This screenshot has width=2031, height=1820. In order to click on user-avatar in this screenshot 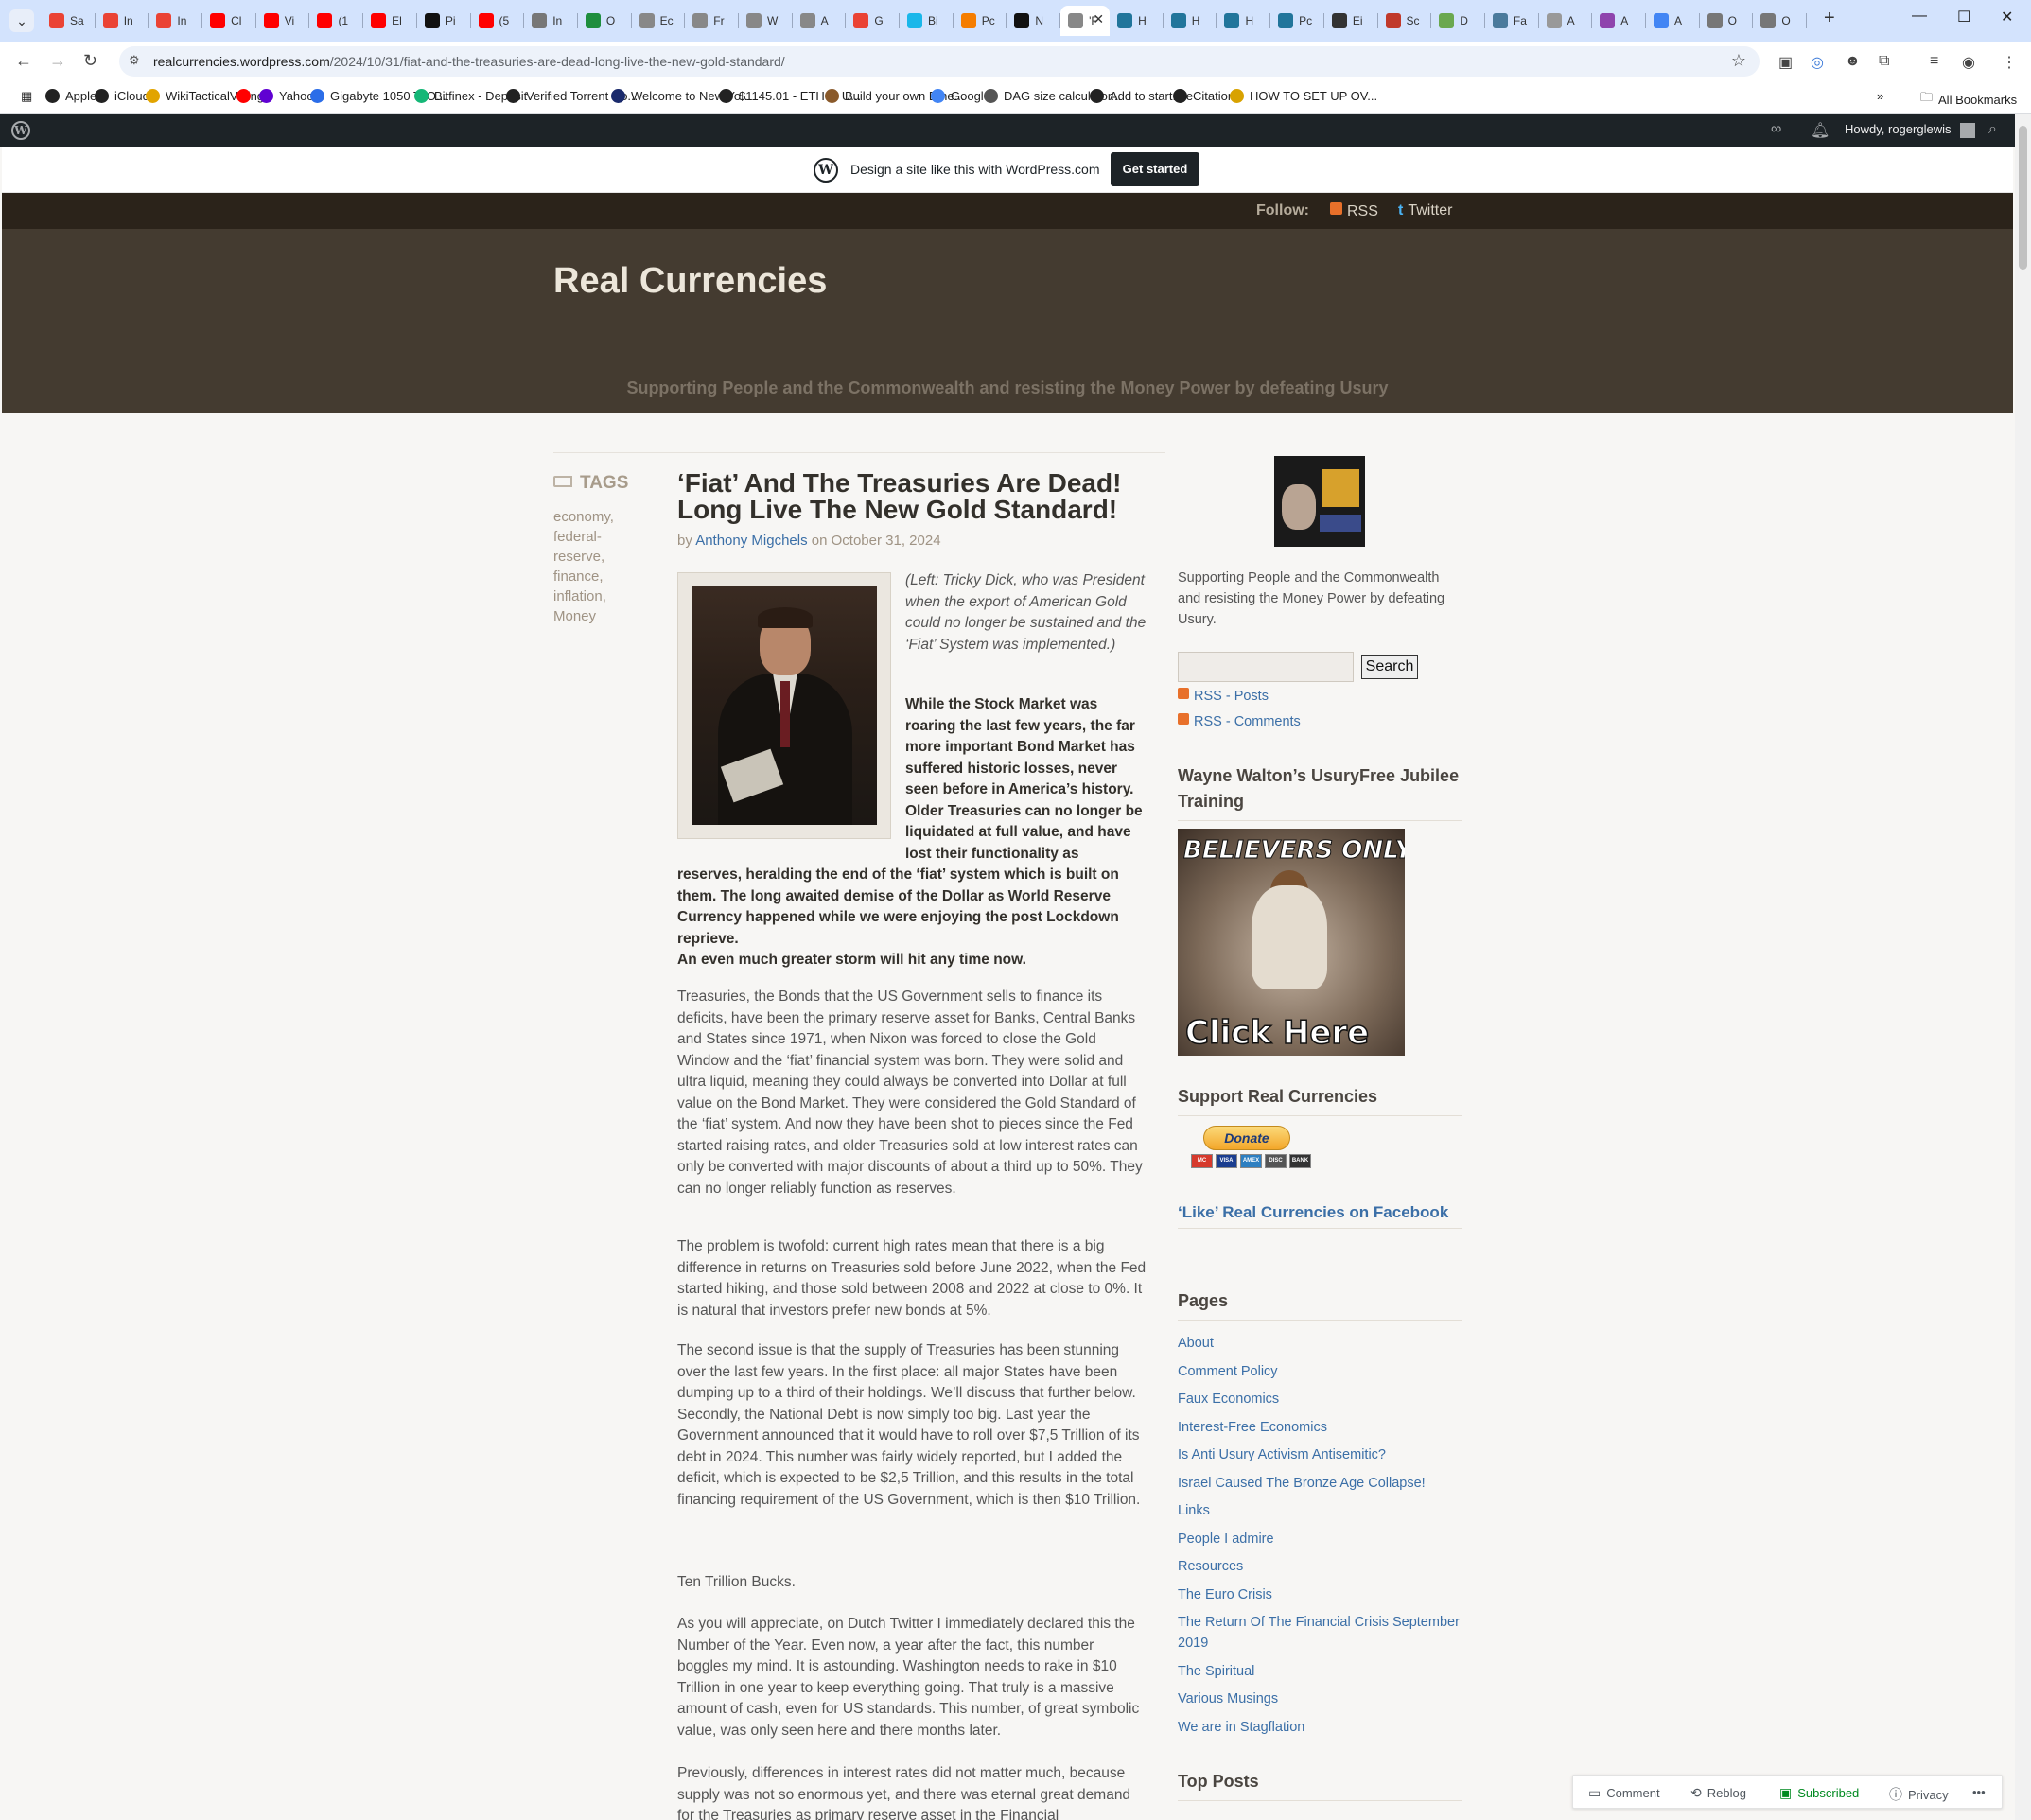, I will do `click(1967, 130)`.